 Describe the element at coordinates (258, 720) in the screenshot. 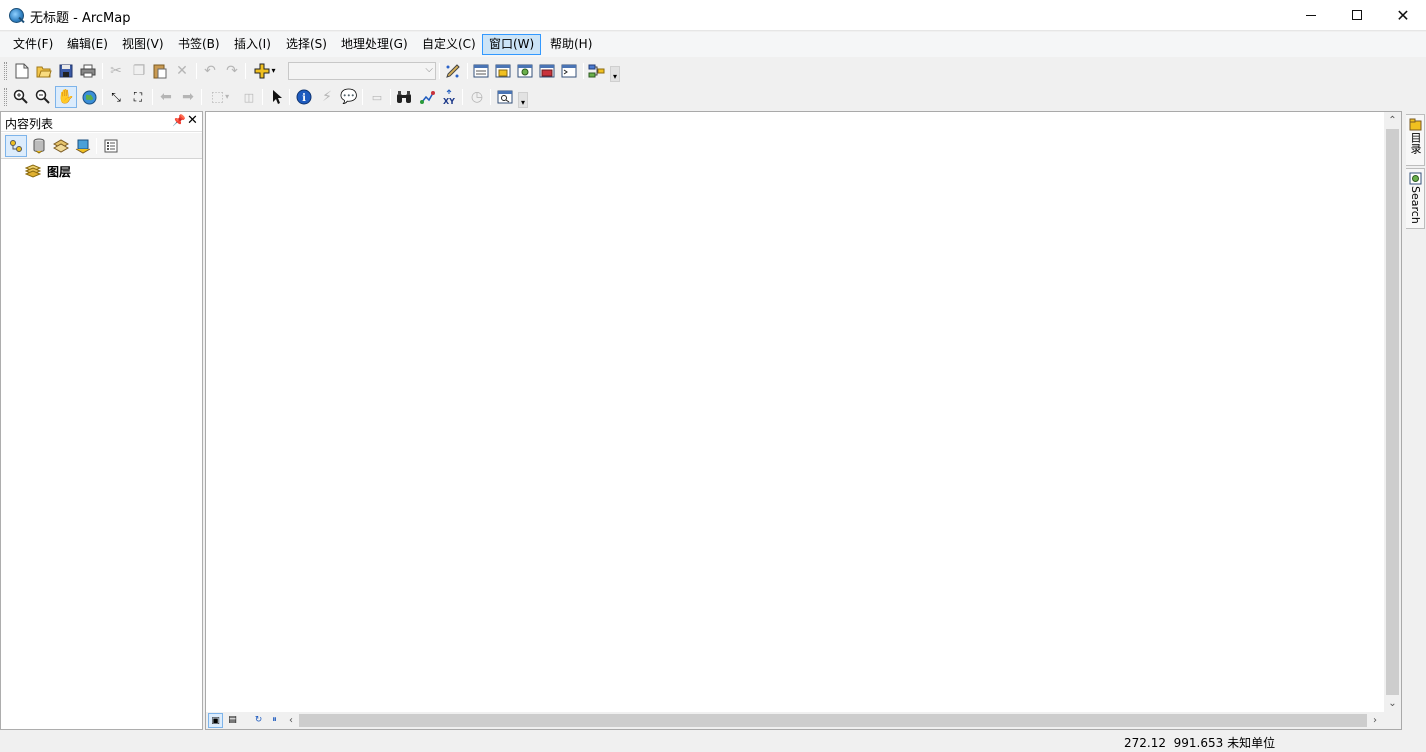

I see `refresh-button: ↻` at that location.